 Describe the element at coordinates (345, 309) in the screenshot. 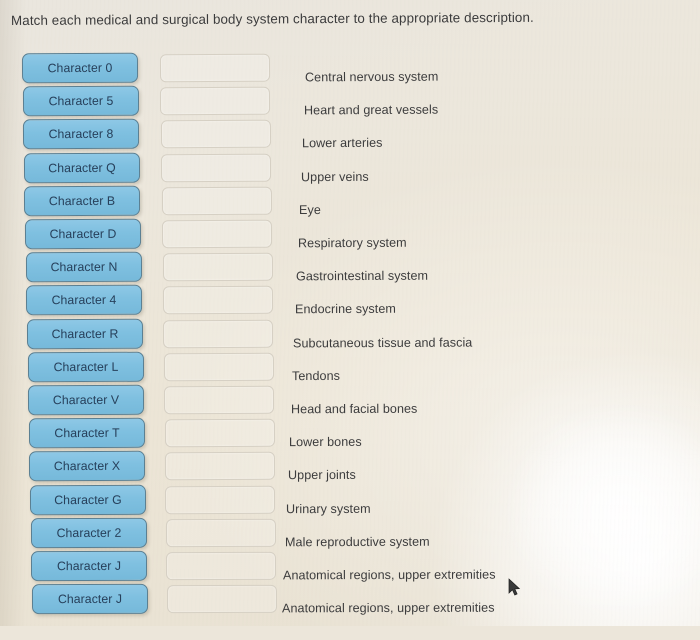

I see `description-label: Endocrine system` at that location.